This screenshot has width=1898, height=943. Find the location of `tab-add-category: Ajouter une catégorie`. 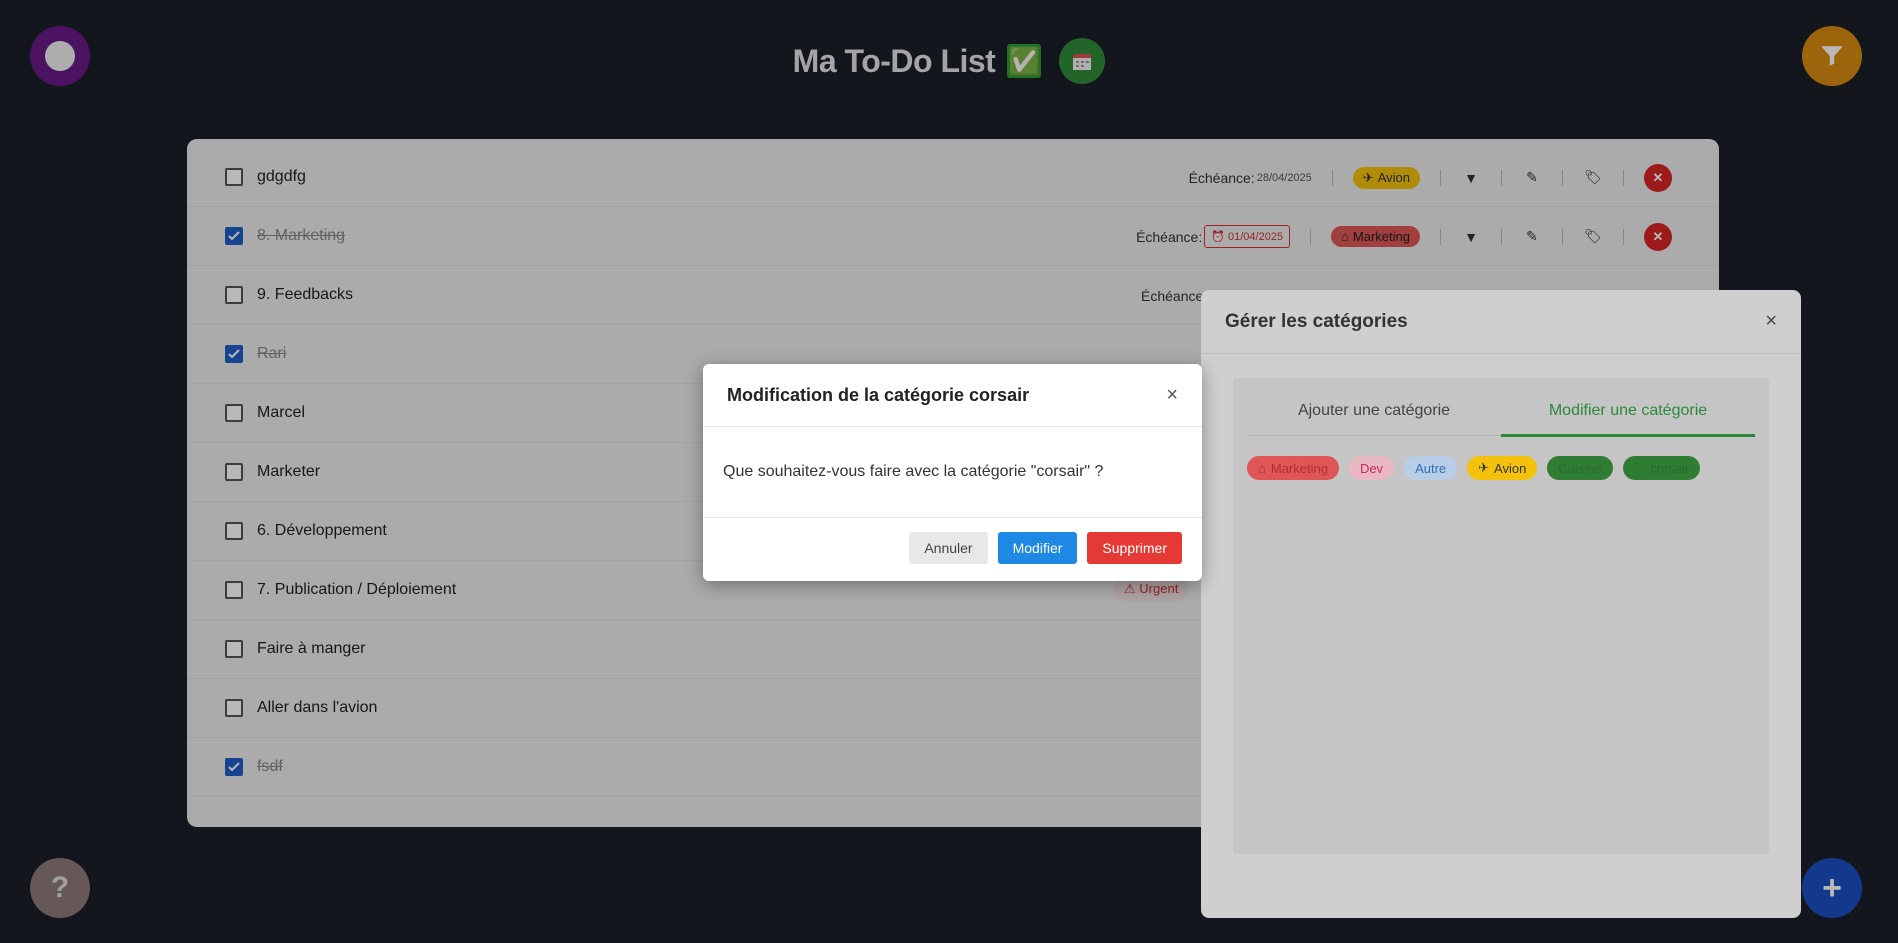

tab-add-category: Ajouter une catégorie is located at coordinates (1374, 415).